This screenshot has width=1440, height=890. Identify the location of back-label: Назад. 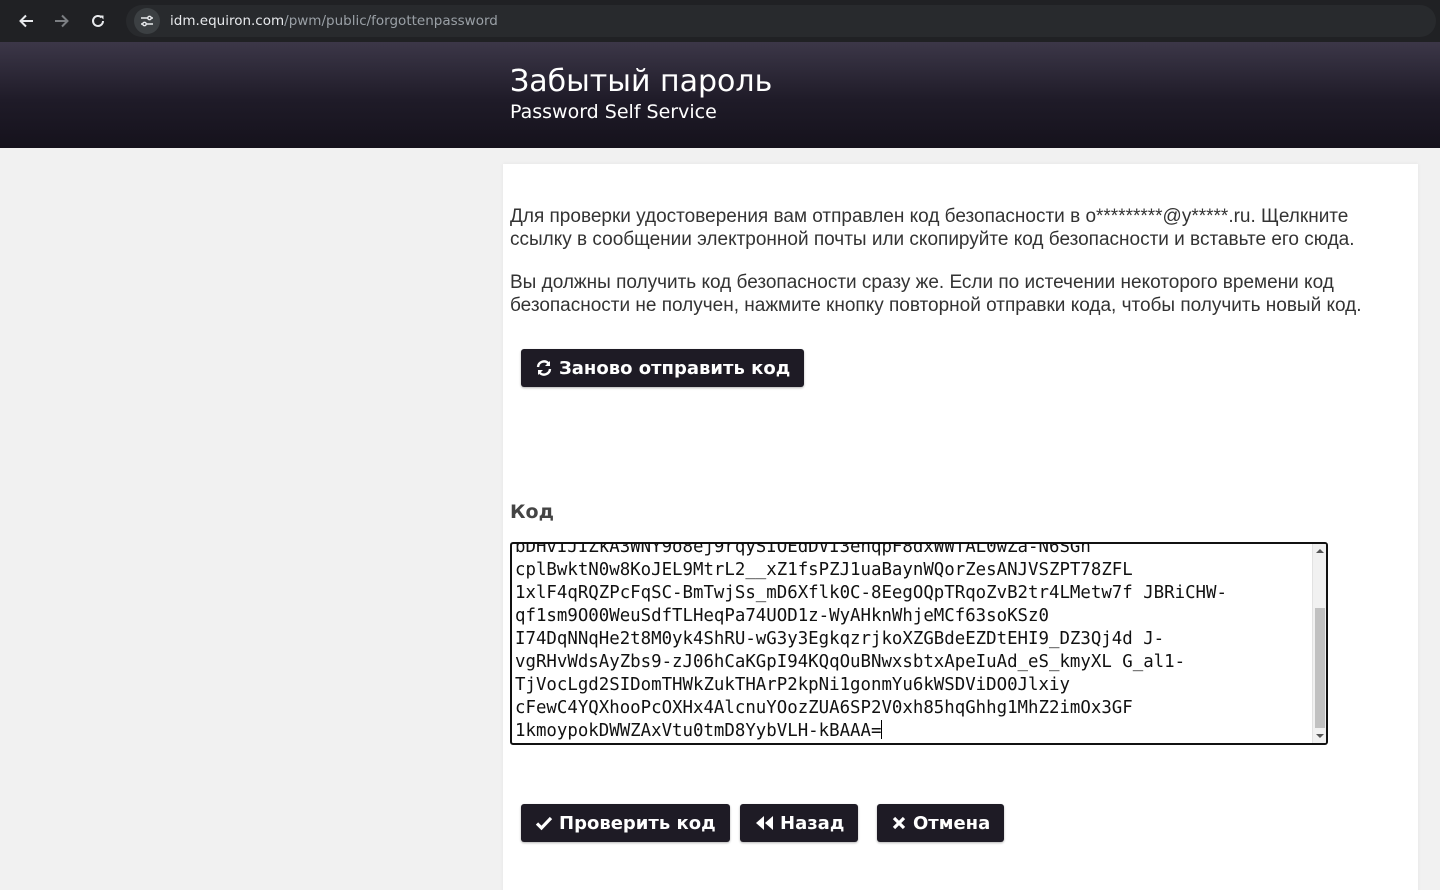
(812, 823).